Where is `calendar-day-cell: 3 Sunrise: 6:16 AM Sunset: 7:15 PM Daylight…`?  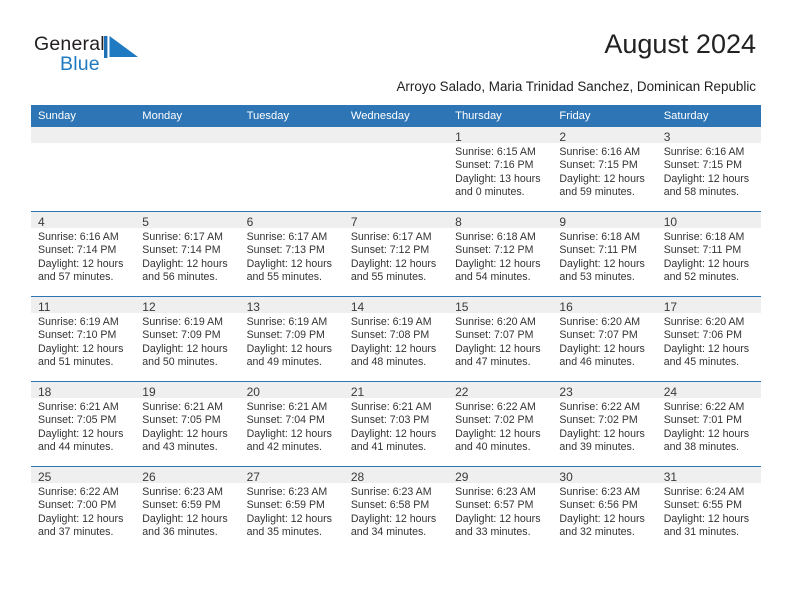
calendar-day-cell: 3 Sunrise: 6:16 AM Sunset: 7:15 PM Daylight… is located at coordinates (708, 169).